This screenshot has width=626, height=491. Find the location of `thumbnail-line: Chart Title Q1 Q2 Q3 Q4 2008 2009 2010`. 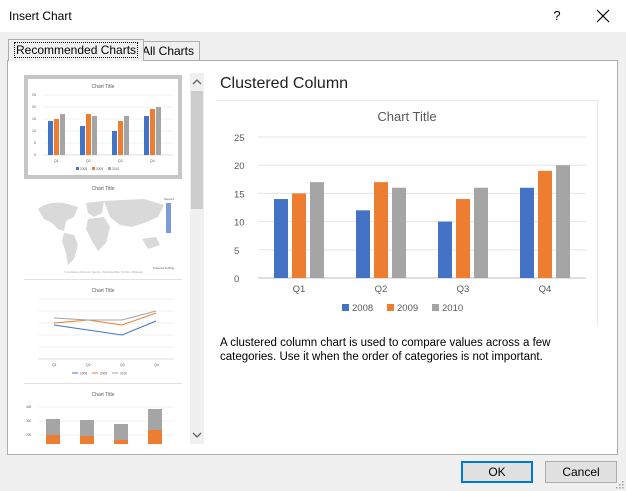

thumbnail-line: Chart Title Q1 Q2 Q3 Q4 2008 2009 2010 is located at coordinates (103, 333).